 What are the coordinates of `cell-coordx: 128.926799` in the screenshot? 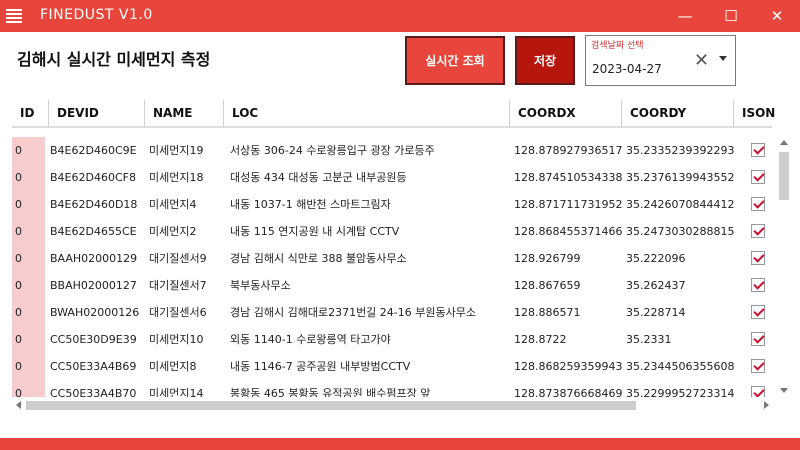 It's located at (568, 258).